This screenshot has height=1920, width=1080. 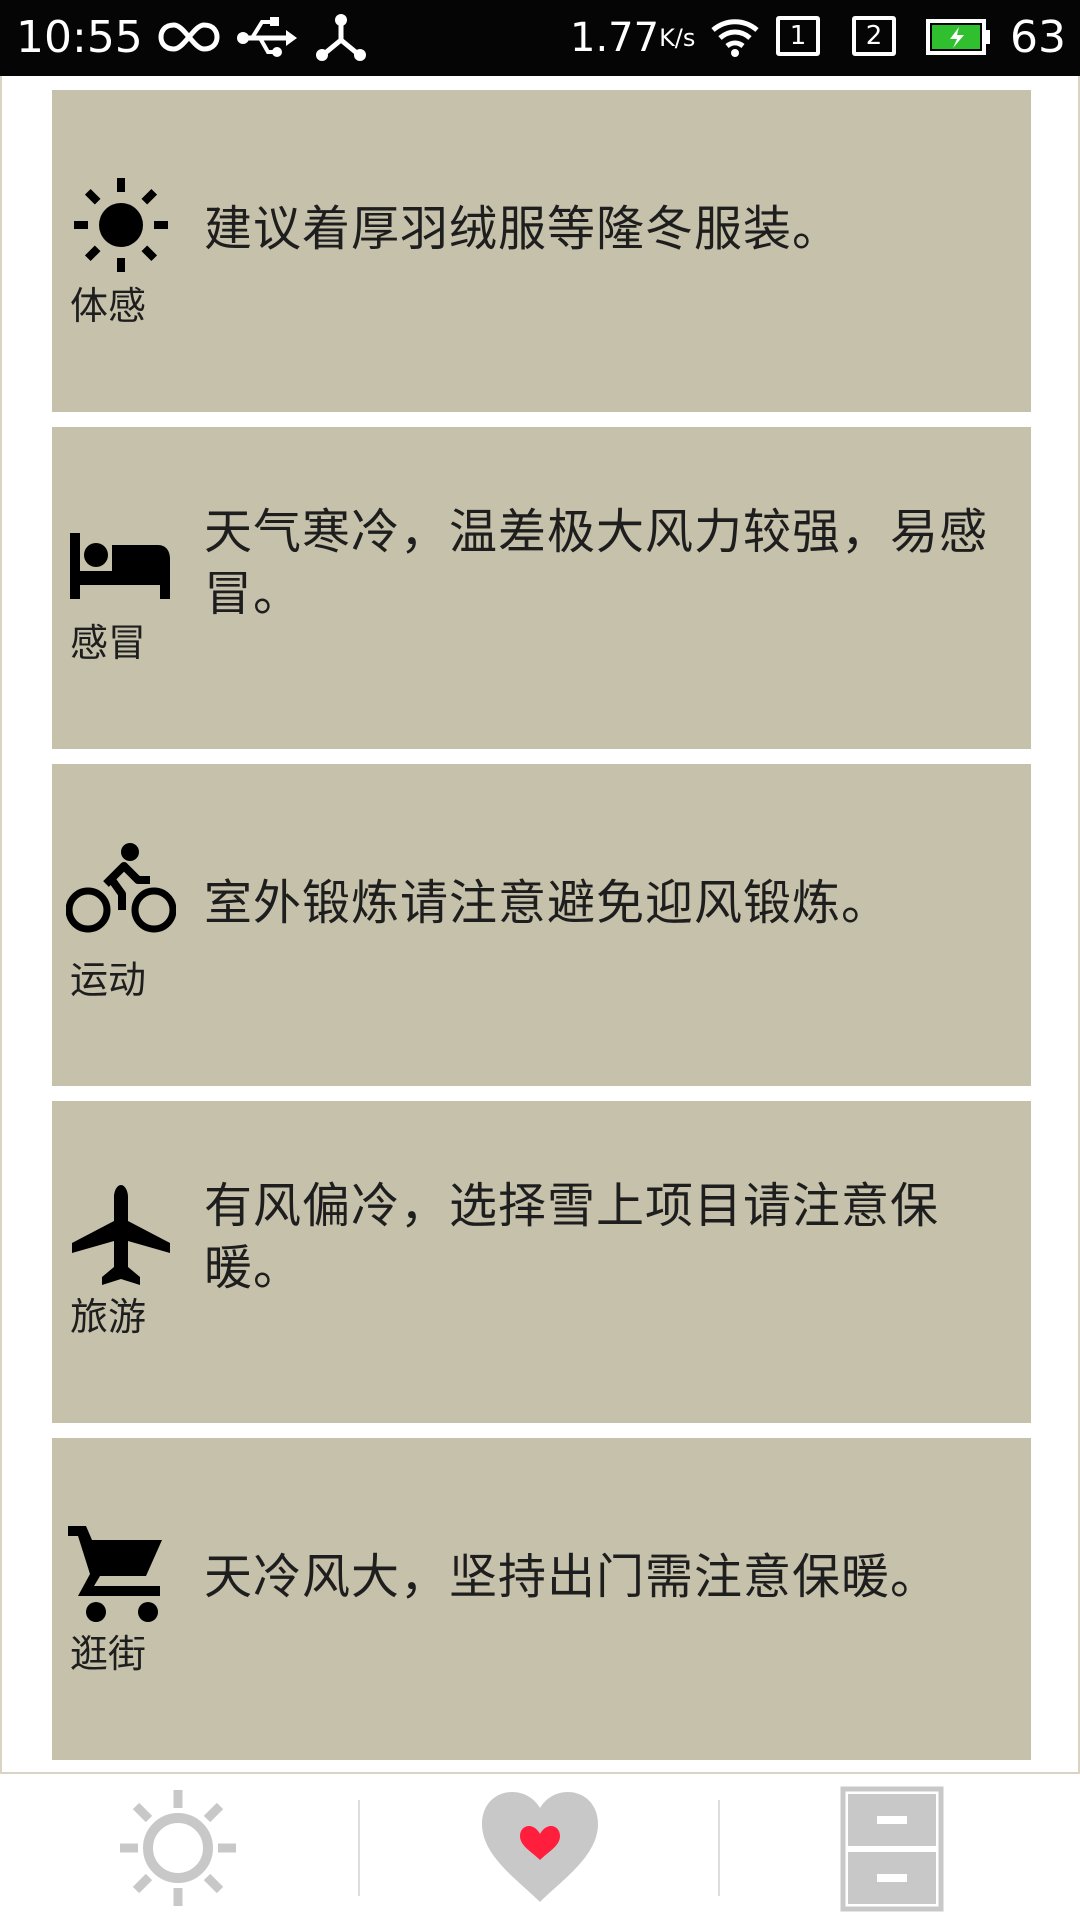 What do you see at coordinates (633, 38) in the screenshot?
I see `network-speed: 1.77K/s` at bounding box center [633, 38].